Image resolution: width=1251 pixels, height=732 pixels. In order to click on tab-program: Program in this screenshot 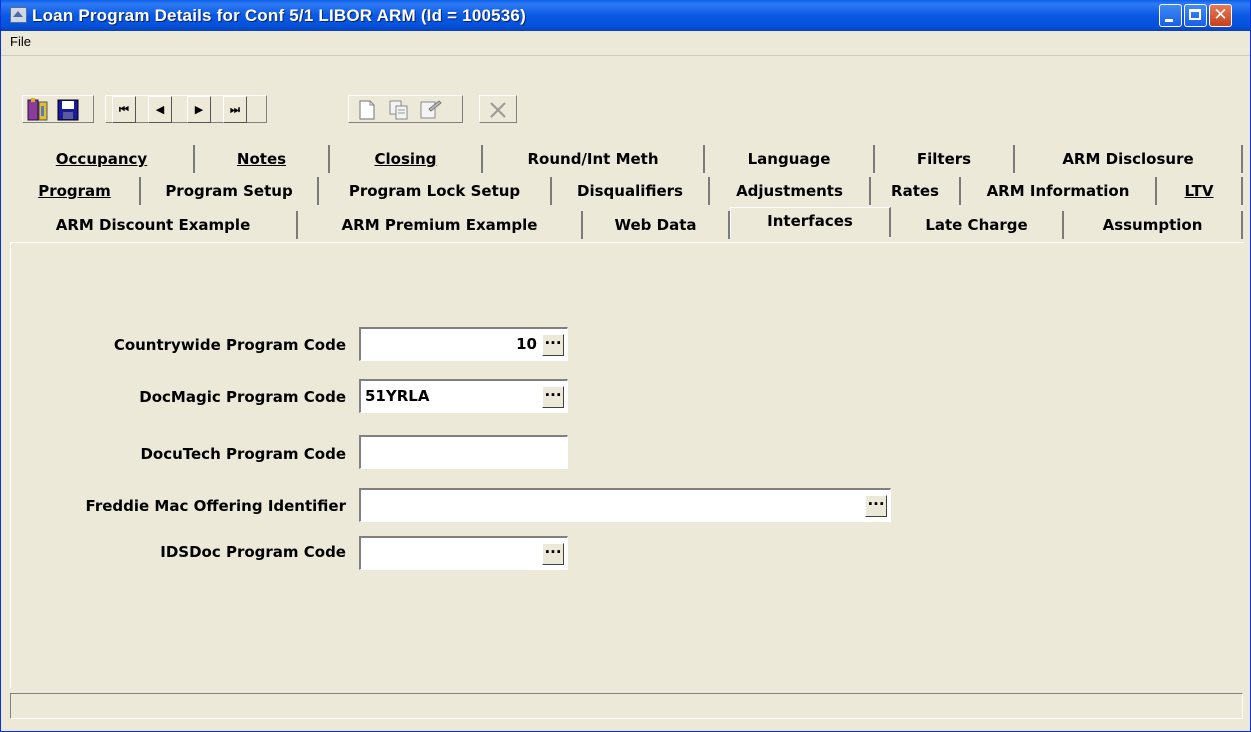, I will do `click(75, 191)`.